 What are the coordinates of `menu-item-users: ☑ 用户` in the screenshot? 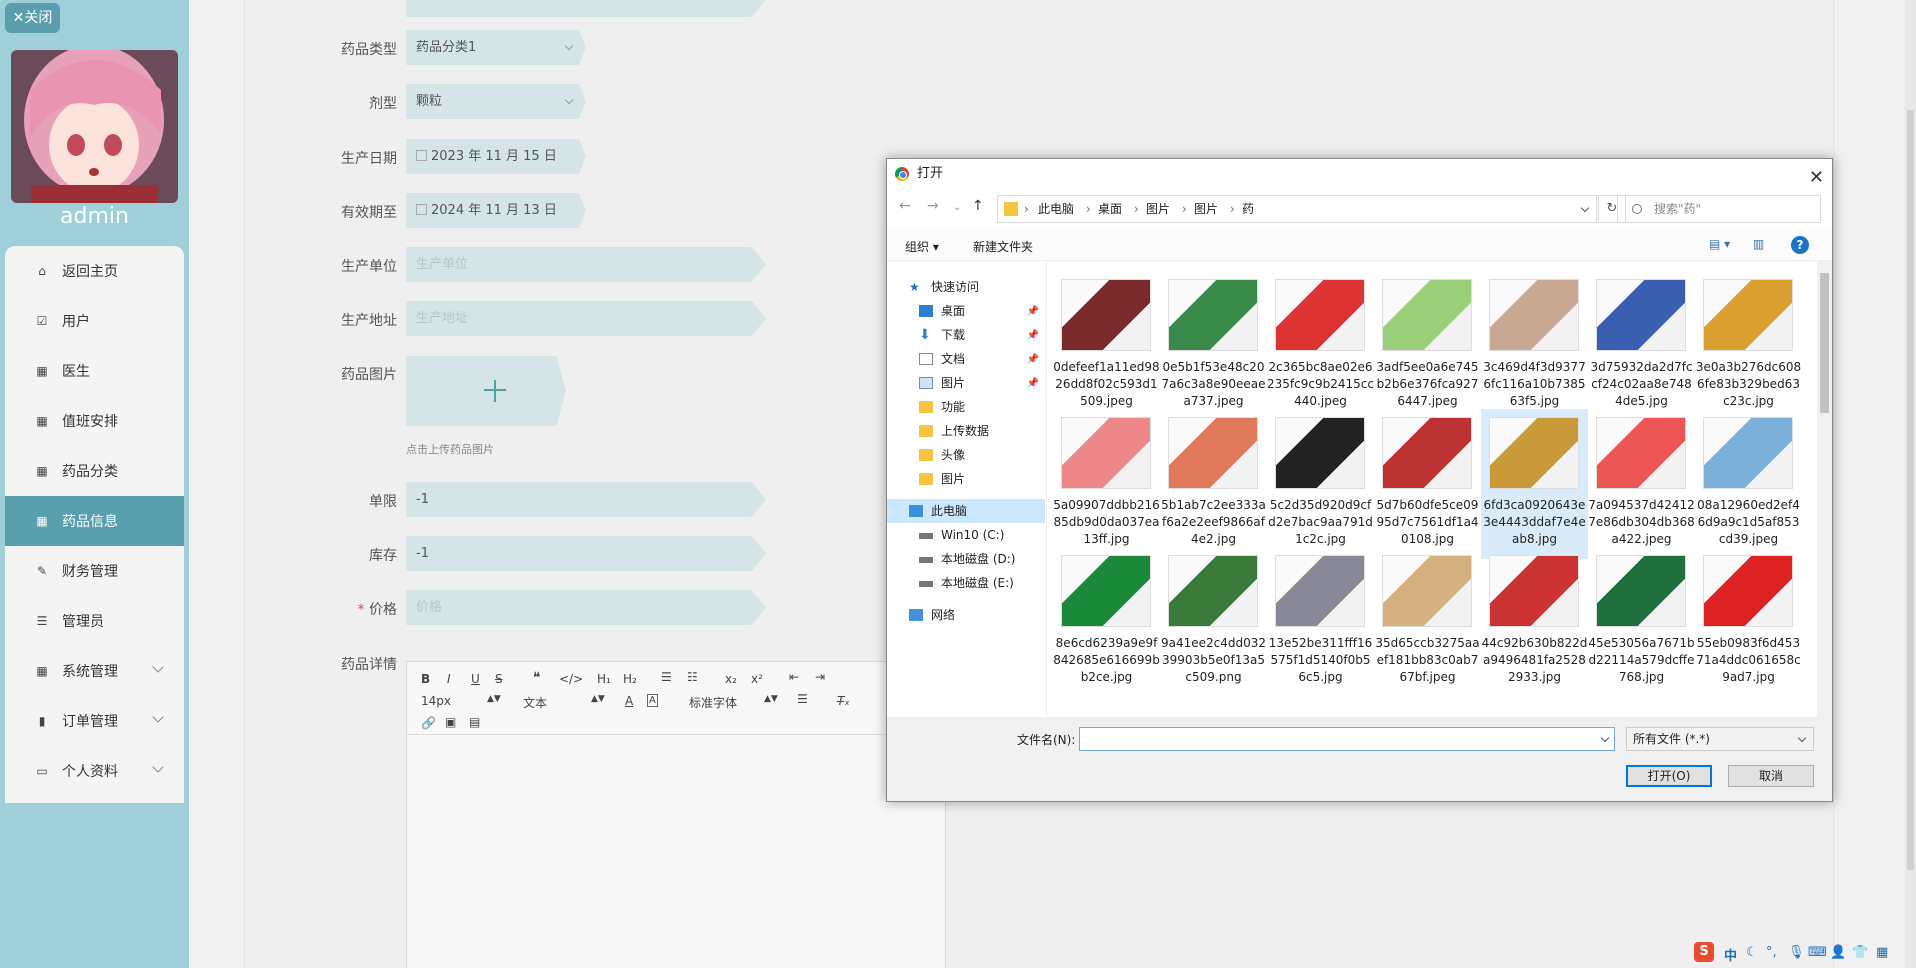 It's located at (94, 321).